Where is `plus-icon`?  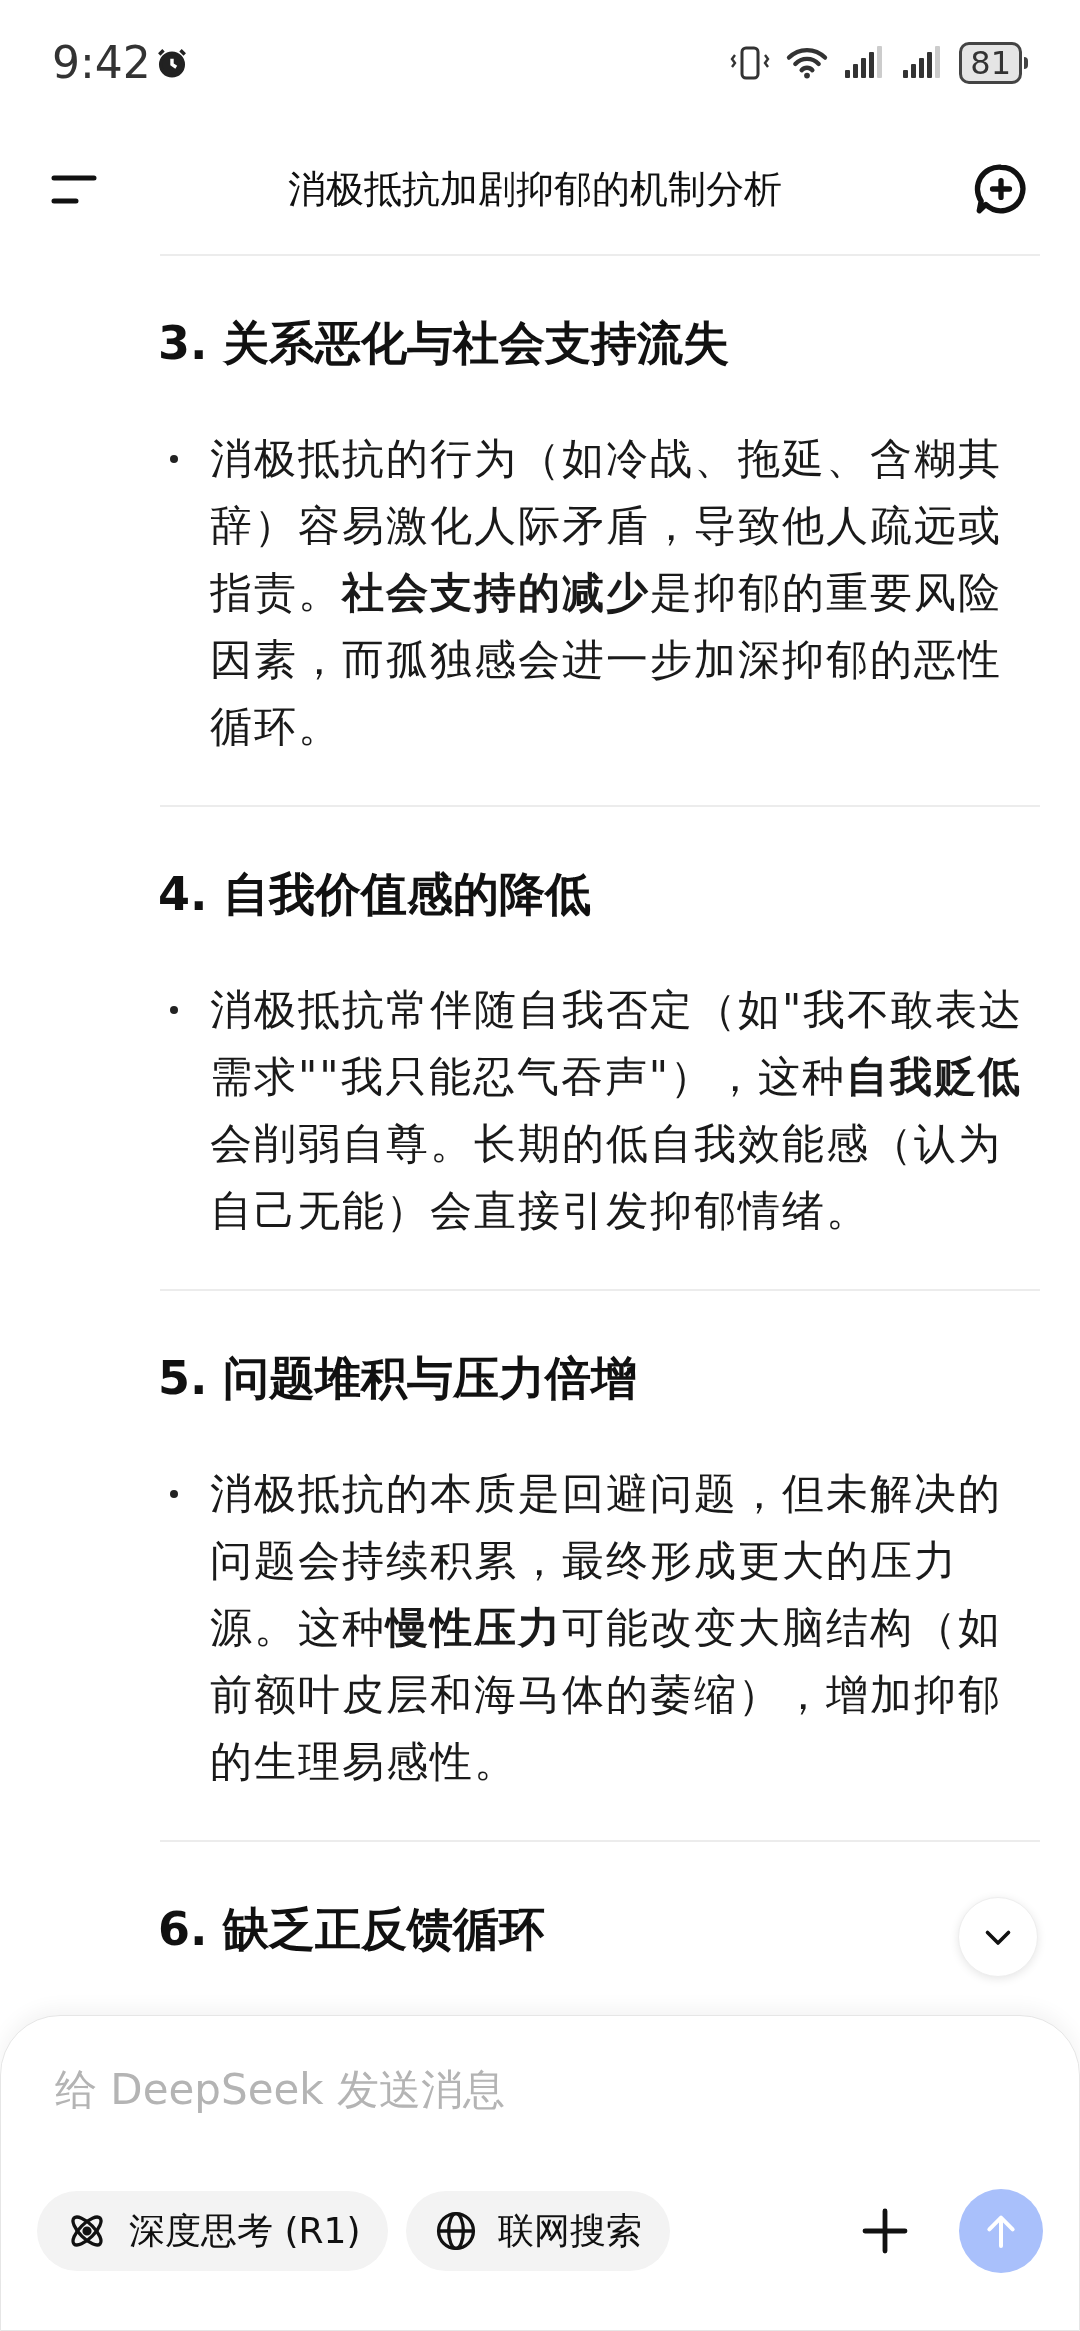 plus-icon is located at coordinates (885, 2231).